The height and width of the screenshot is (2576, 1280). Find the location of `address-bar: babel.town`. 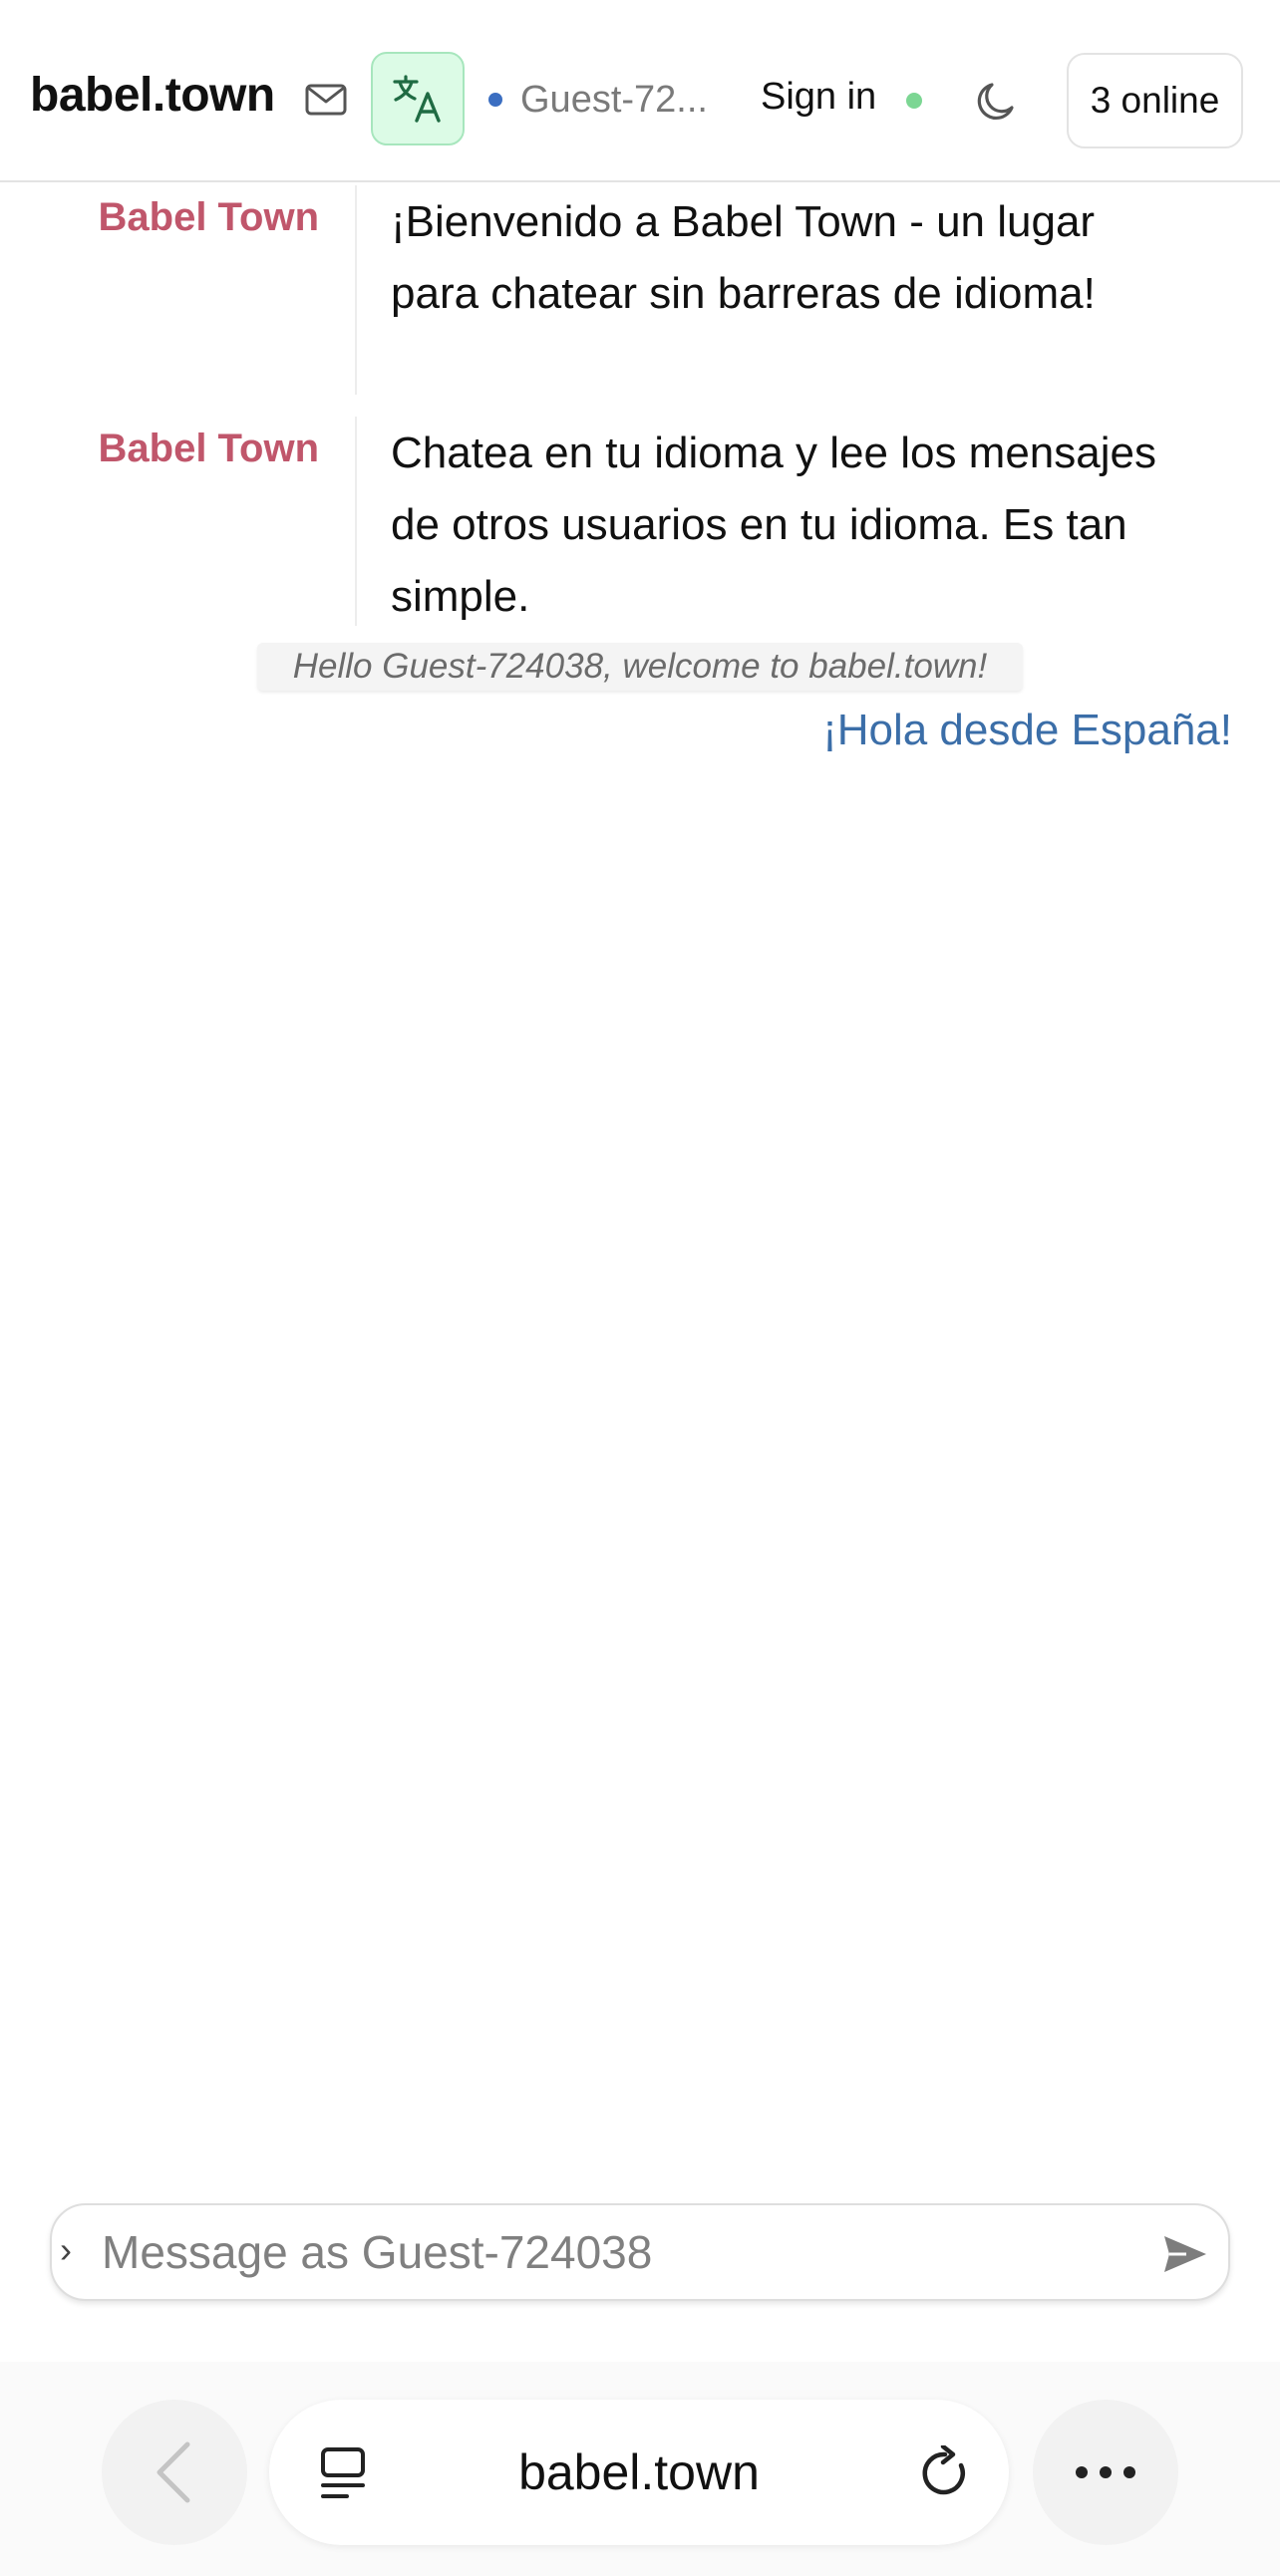

address-bar: babel.town is located at coordinates (639, 2472).